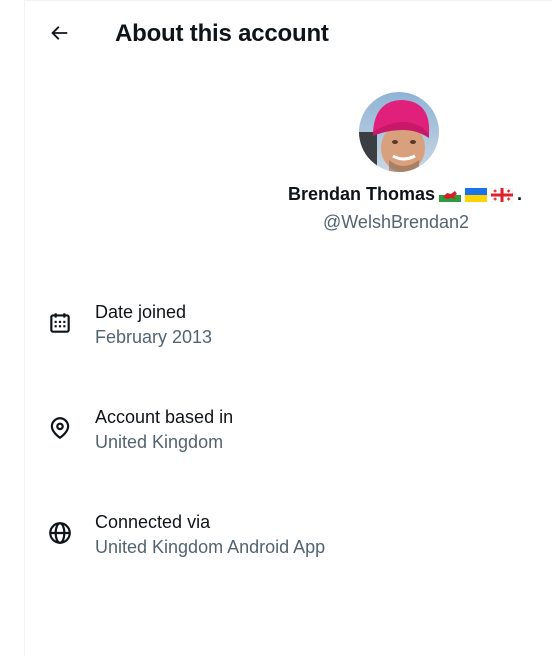 This screenshot has height=656, width=552. I want to click on display-name-suffix: ., so click(519, 194).